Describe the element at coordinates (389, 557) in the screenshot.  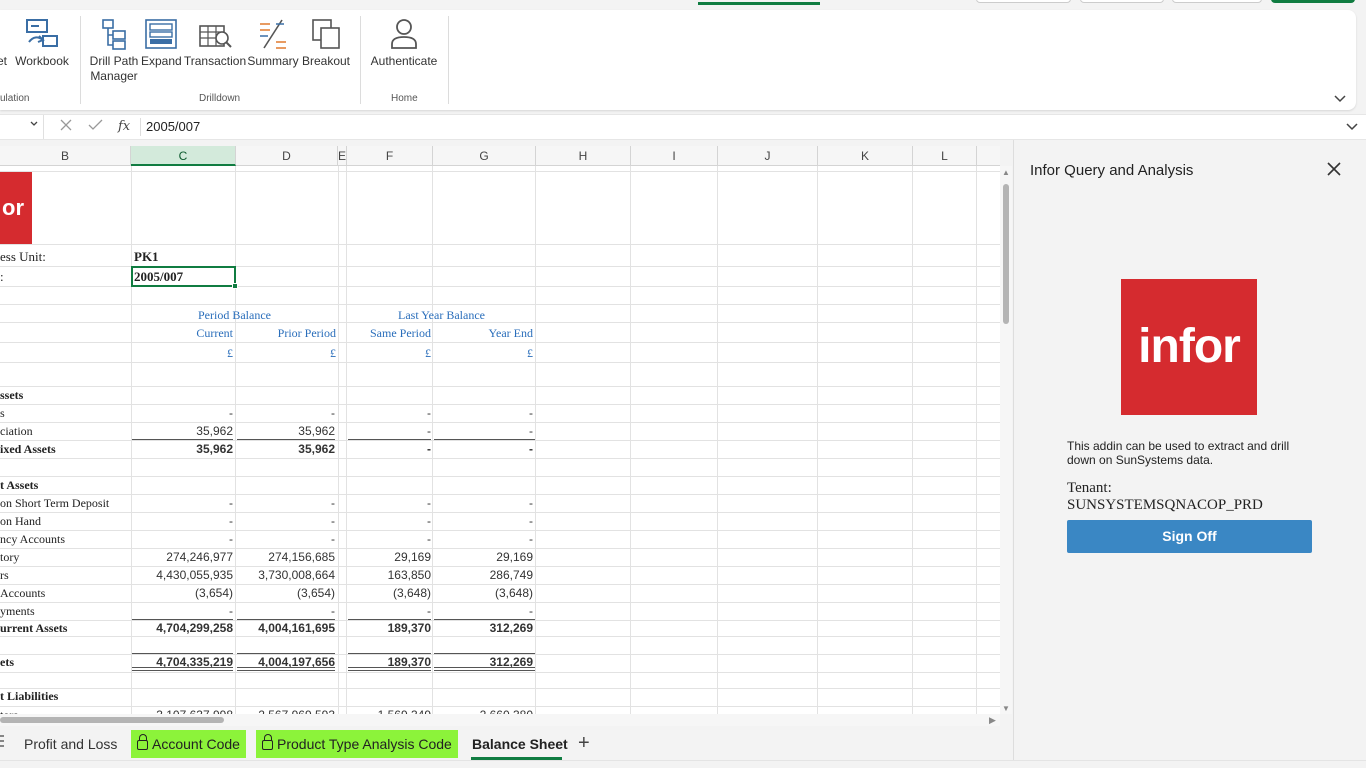
I see `value-cell-f: 29,169` at that location.